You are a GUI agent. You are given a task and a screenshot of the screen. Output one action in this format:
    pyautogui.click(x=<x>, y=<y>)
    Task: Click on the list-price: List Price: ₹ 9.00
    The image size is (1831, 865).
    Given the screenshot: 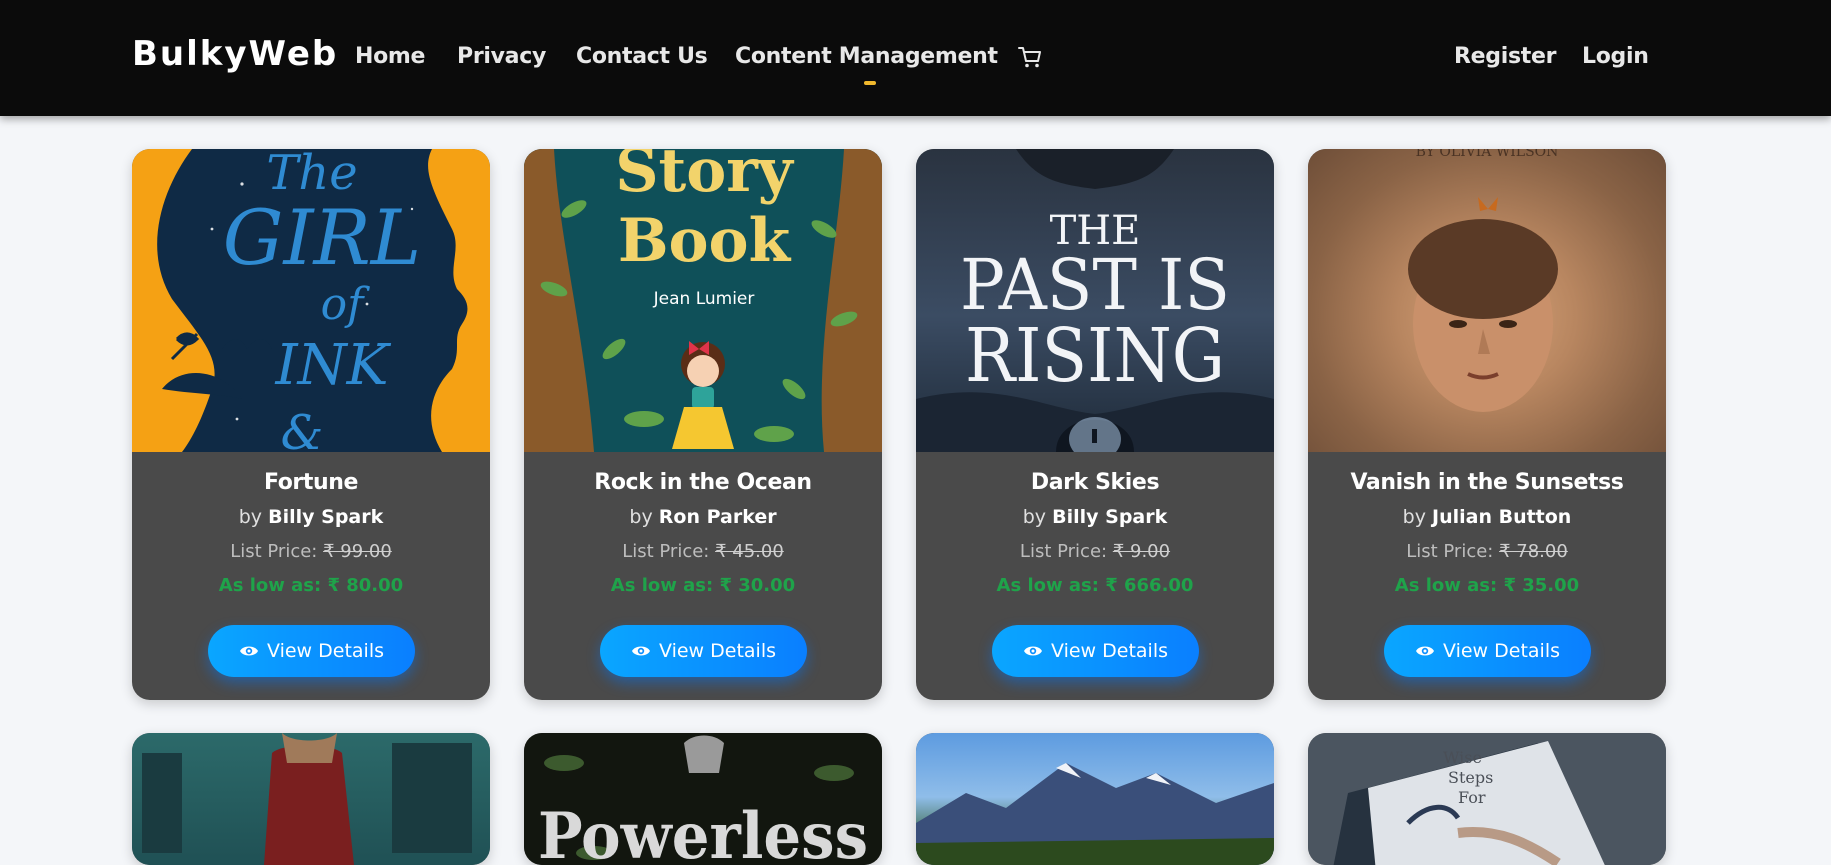 What is the action you would take?
    pyautogui.click(x=1095, y=551)
    